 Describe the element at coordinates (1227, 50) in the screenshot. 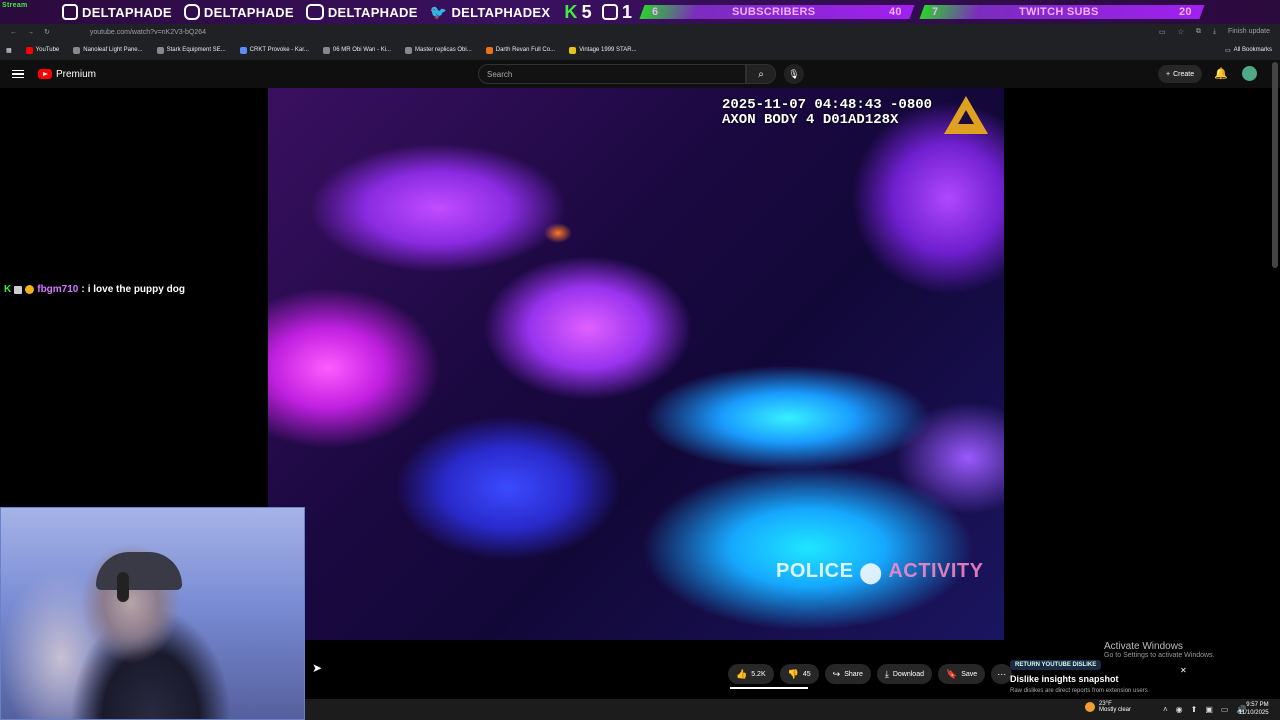

I see `folder-icon: ▭` at that location.